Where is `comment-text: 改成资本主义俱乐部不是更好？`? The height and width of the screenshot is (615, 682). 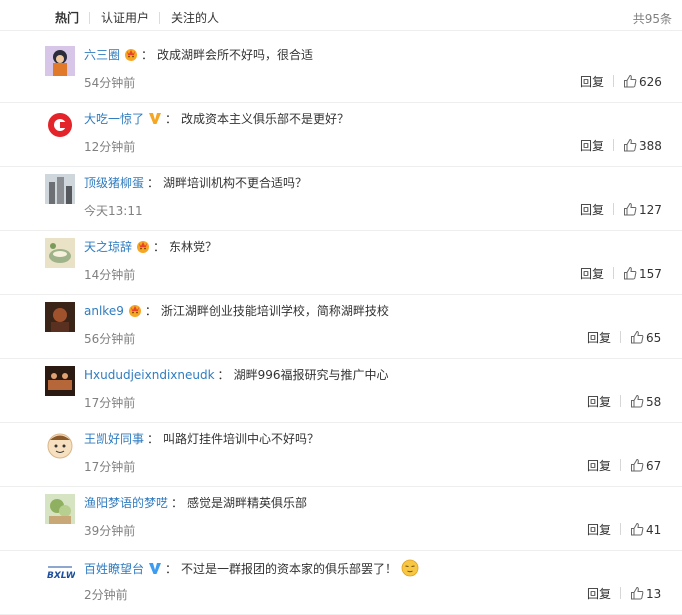
comment-text: 改成资本主义俱乐部不是更好？ is located at coordinates (265, 119).